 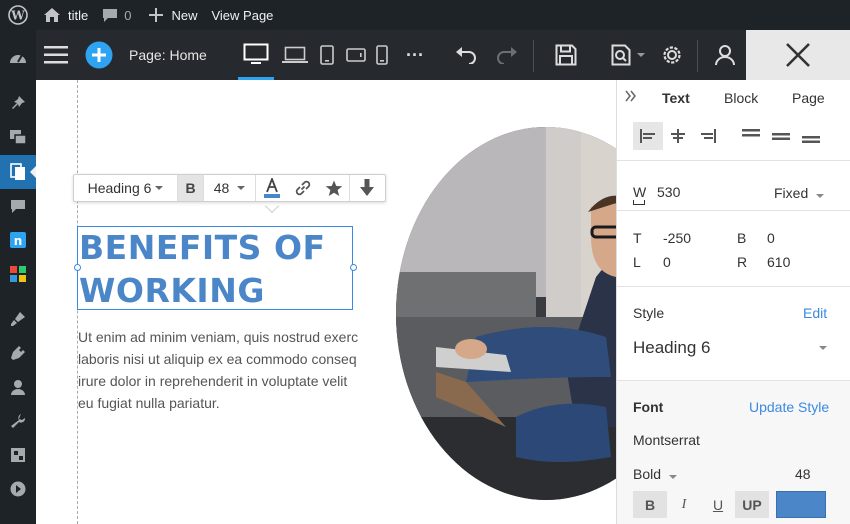 What do you see at coordinates (156, 15) in the screenshot?
I see `plus-icon` at bounding box center [156, 15].